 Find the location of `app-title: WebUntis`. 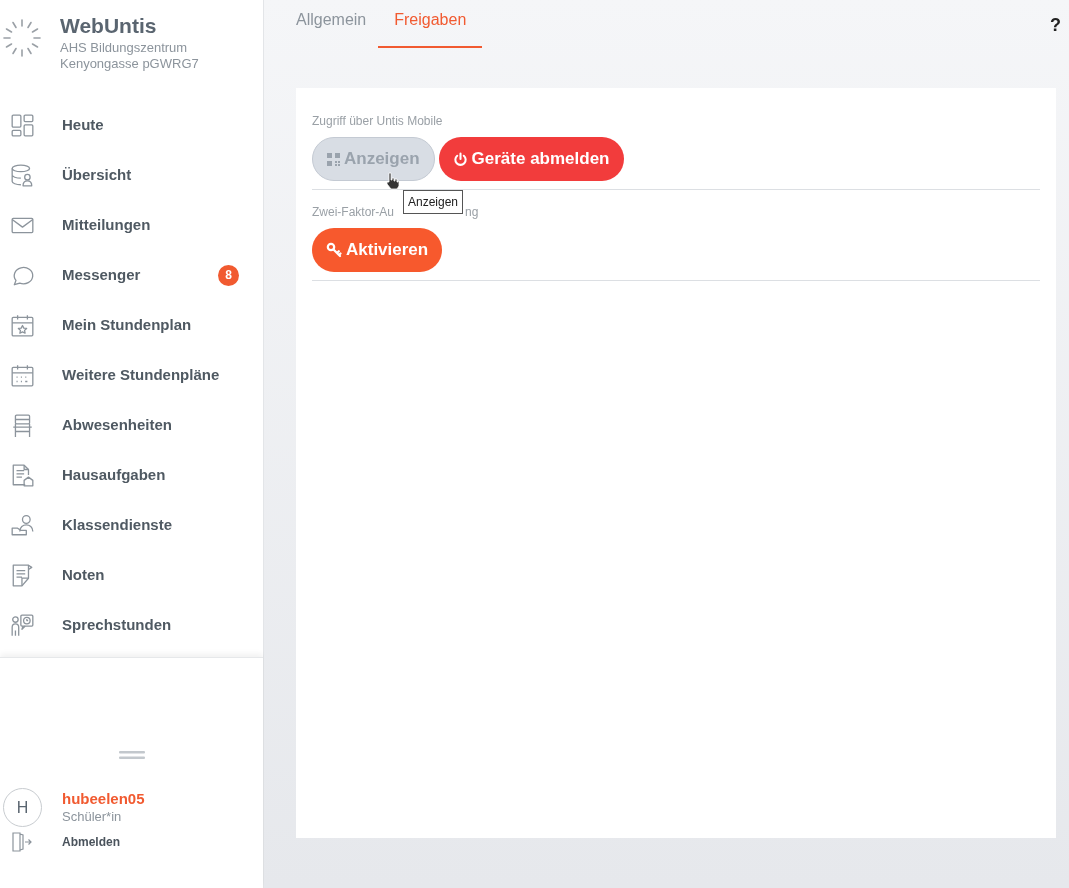

app-title: WebUntis is located at coordinates (109, 26).